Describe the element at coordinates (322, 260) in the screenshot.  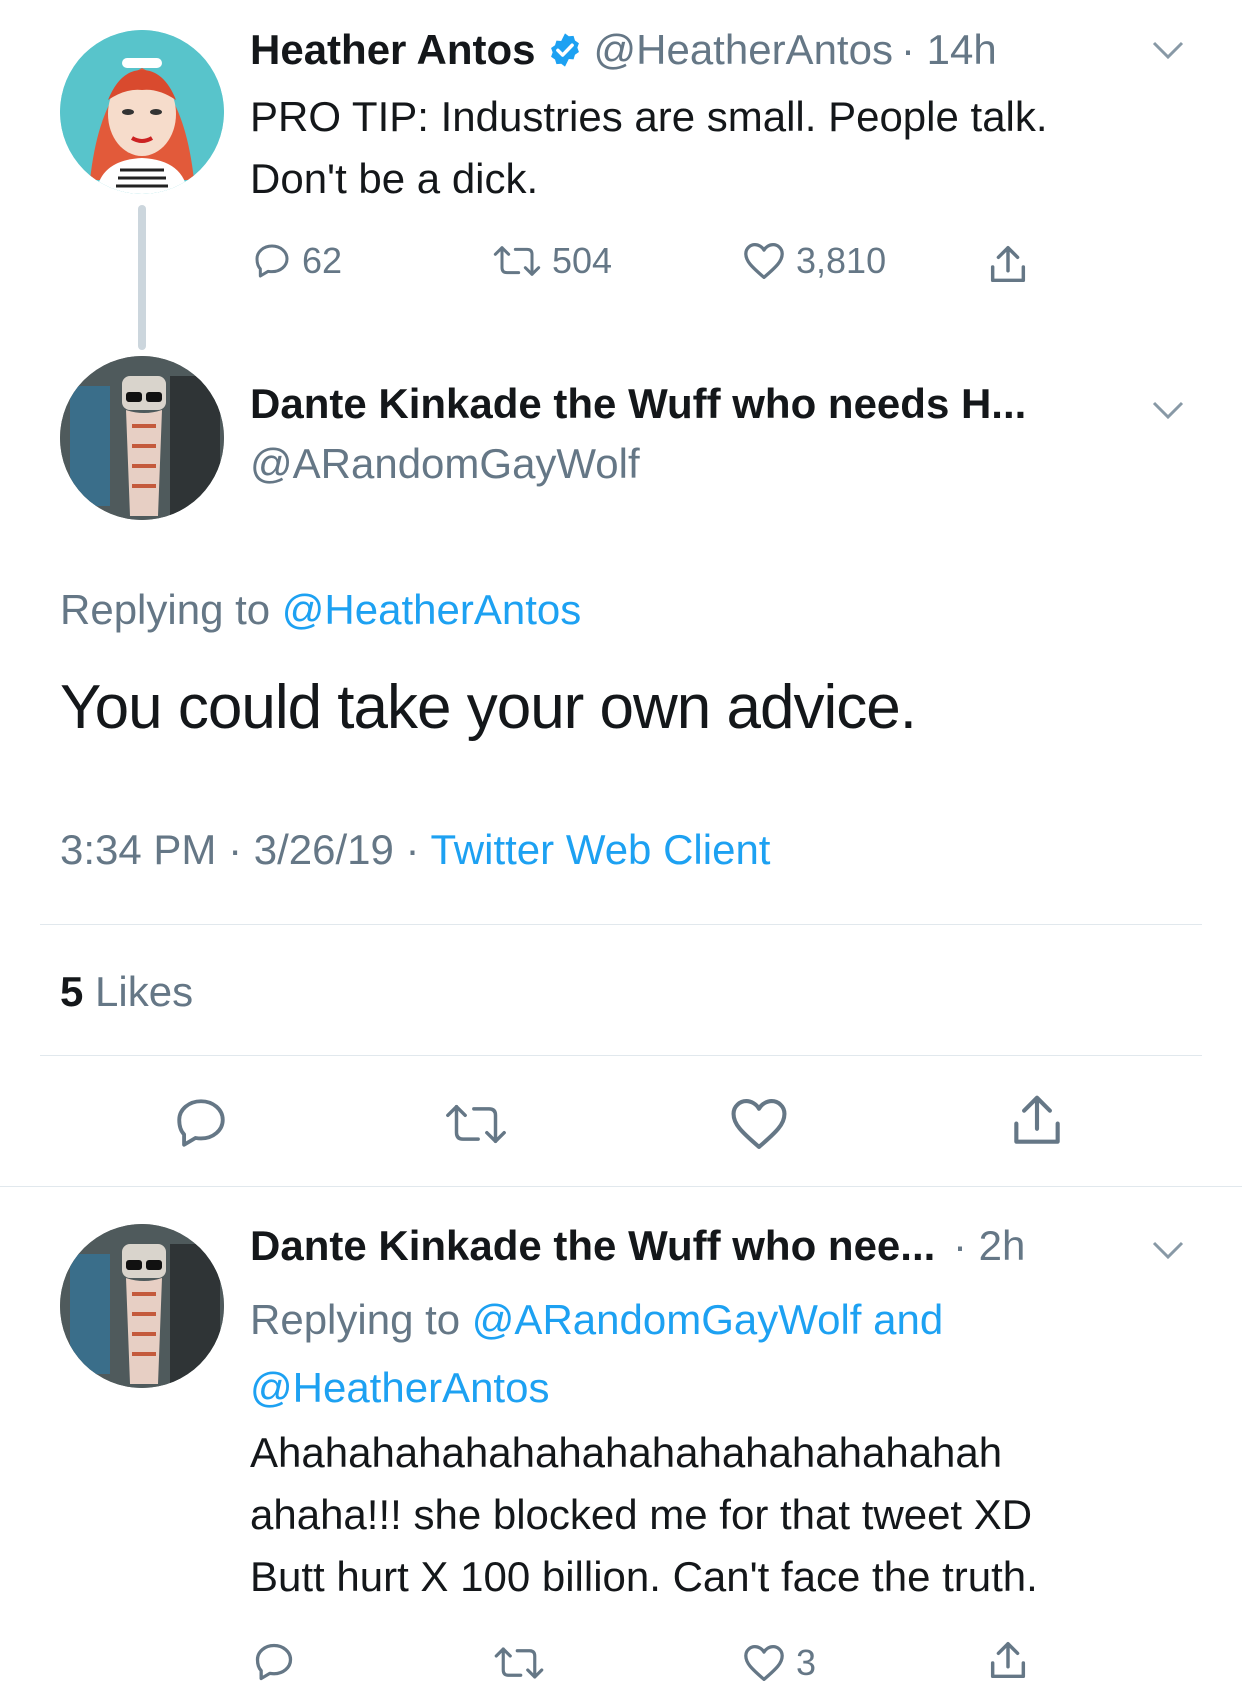
I see `reply-count: 62` at that location.